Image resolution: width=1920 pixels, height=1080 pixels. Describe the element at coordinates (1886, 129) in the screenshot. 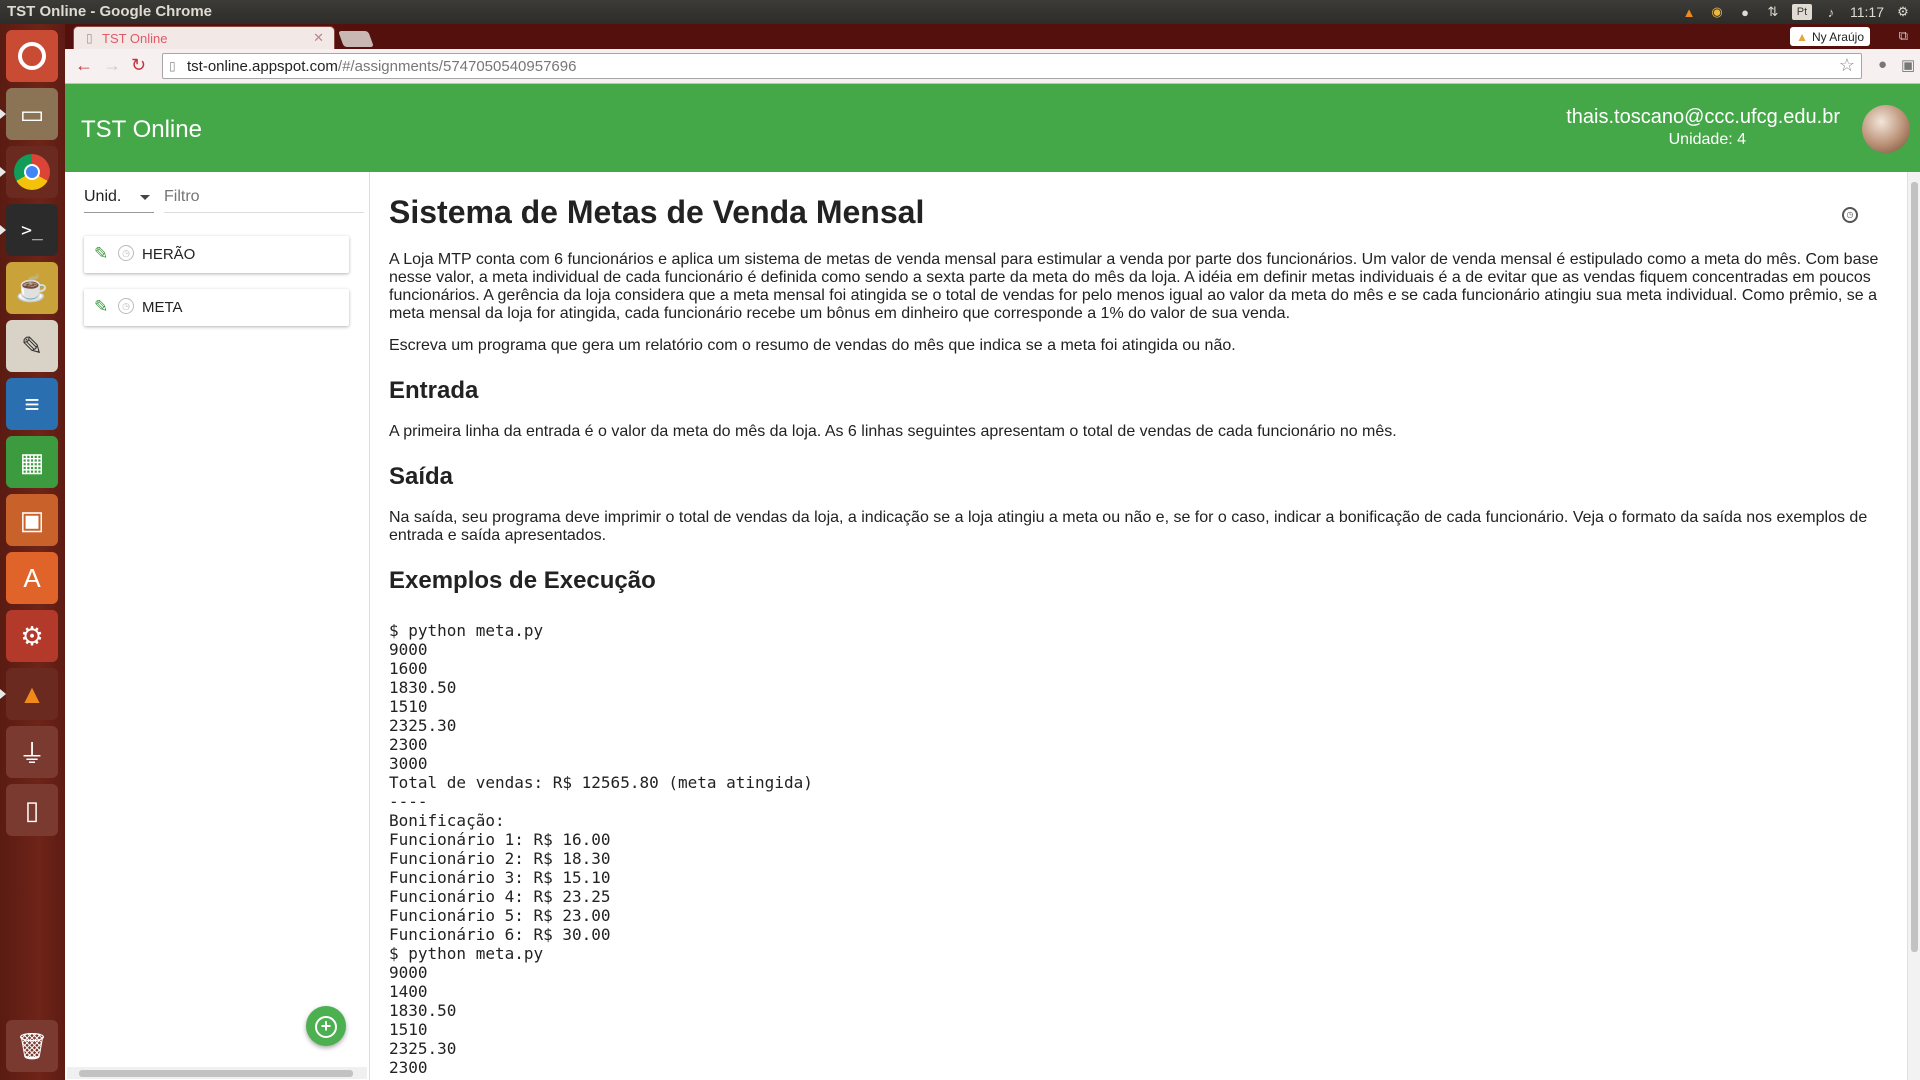

I see `avatar` at that location.